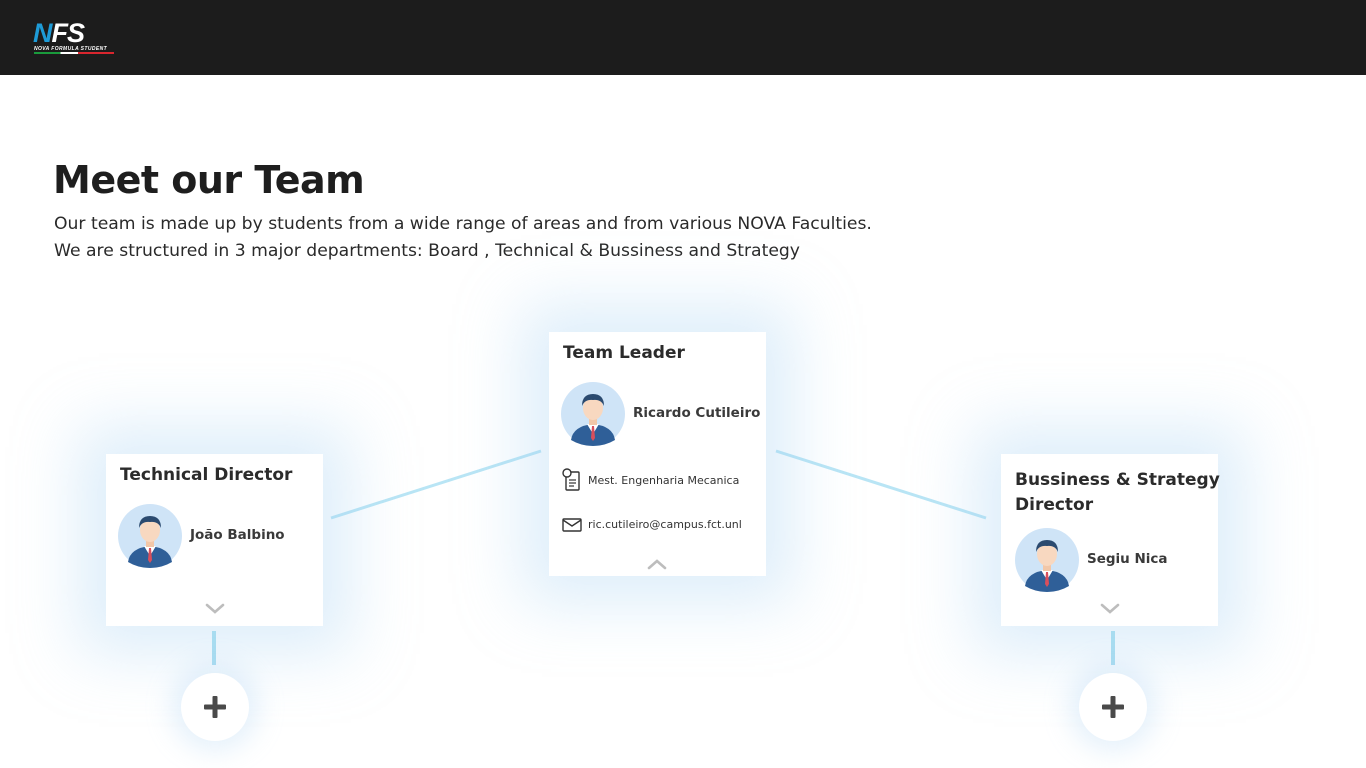 The width and height of the screenshot is (1366, 768). I want to click on degree-text: Mest. Engenharia Mecanica, so click(664, 480).